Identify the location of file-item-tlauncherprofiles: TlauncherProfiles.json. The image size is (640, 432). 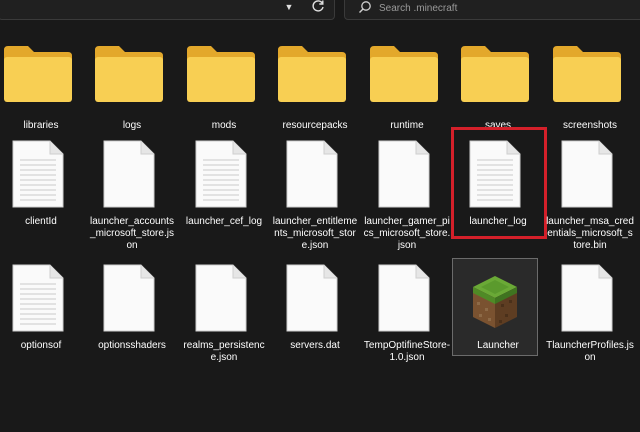
(588, 319).